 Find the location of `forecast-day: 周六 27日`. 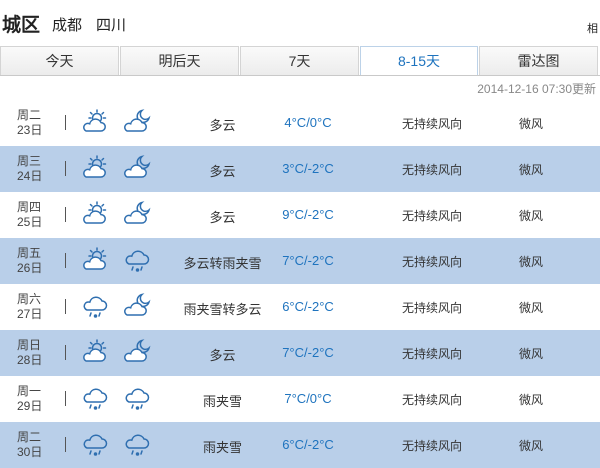

forecast-day: 周六 27日 is located at coordinates (31, 307).